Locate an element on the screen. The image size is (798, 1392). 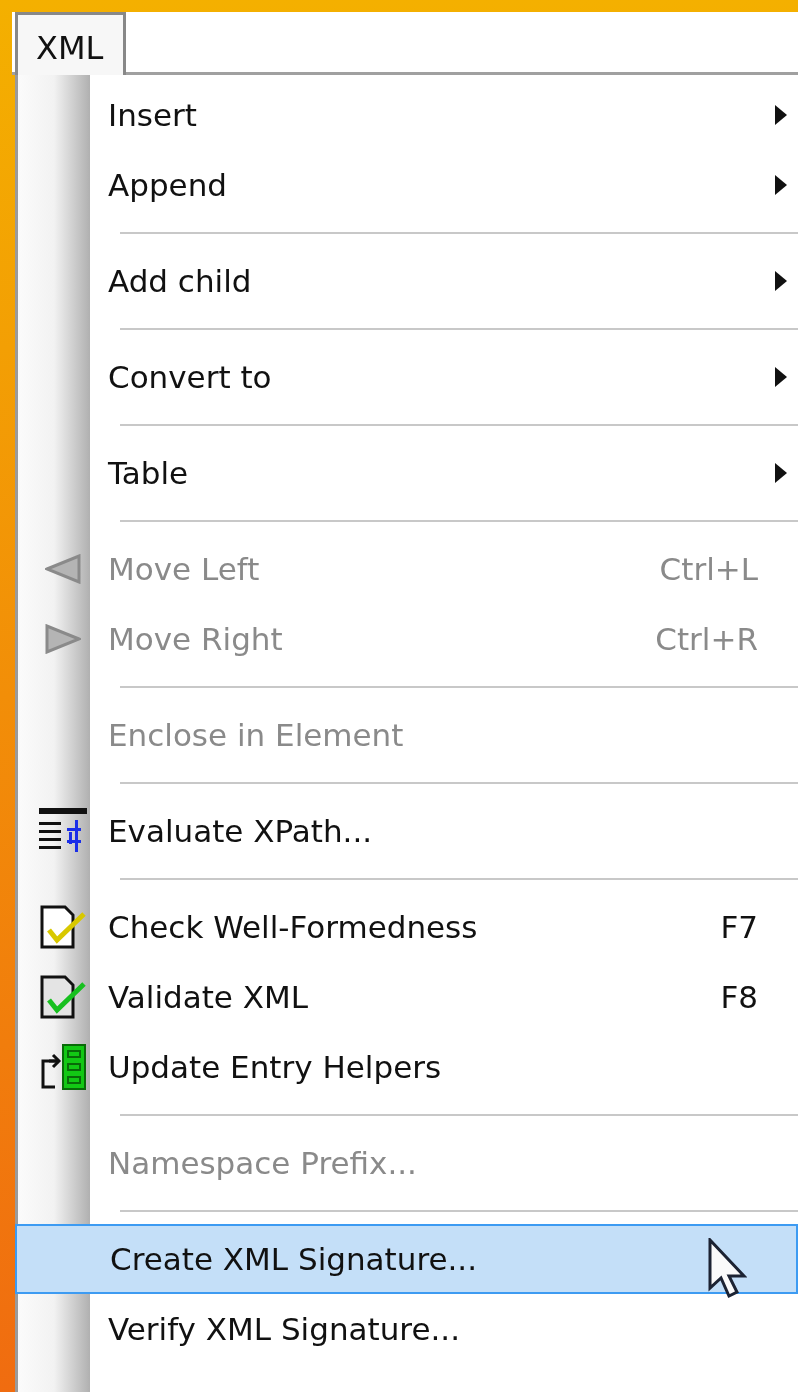
menu-item-label: Convert to is located at coordinates (190, 377).